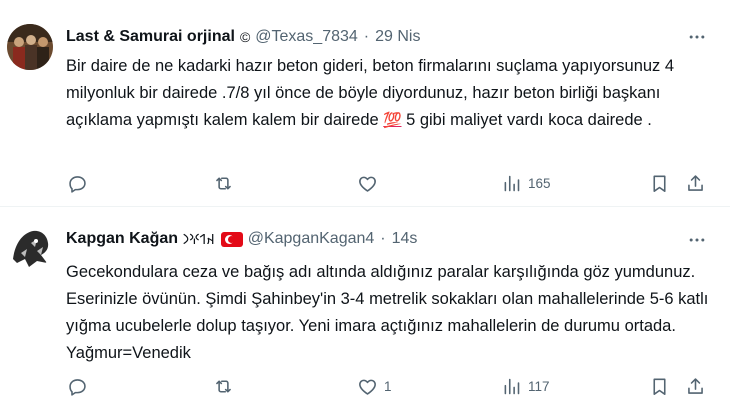  I want to click on display-name: Last & Samurai orjinal, so click(150, 37).